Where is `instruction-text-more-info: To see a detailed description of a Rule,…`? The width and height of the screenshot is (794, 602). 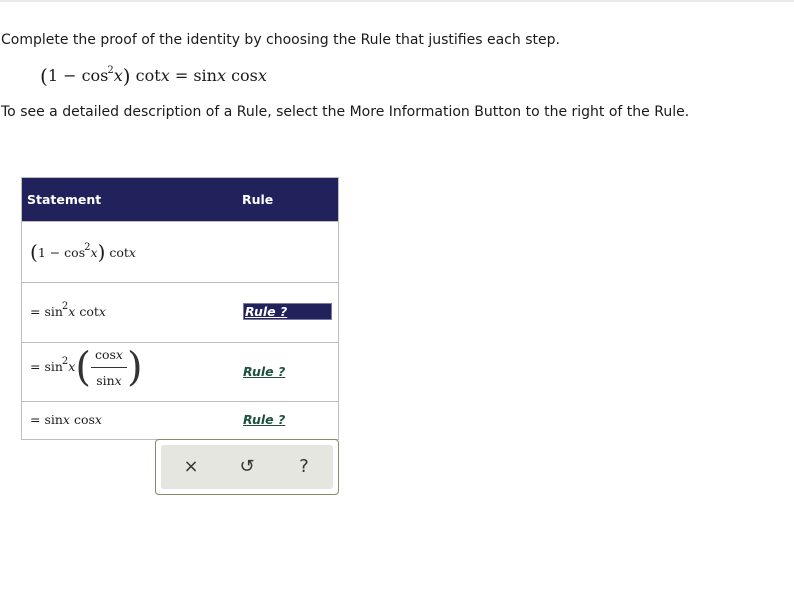 instruction-text-more-info: To see a detailed description of a Rule,… is located at coordinates (345, 112).